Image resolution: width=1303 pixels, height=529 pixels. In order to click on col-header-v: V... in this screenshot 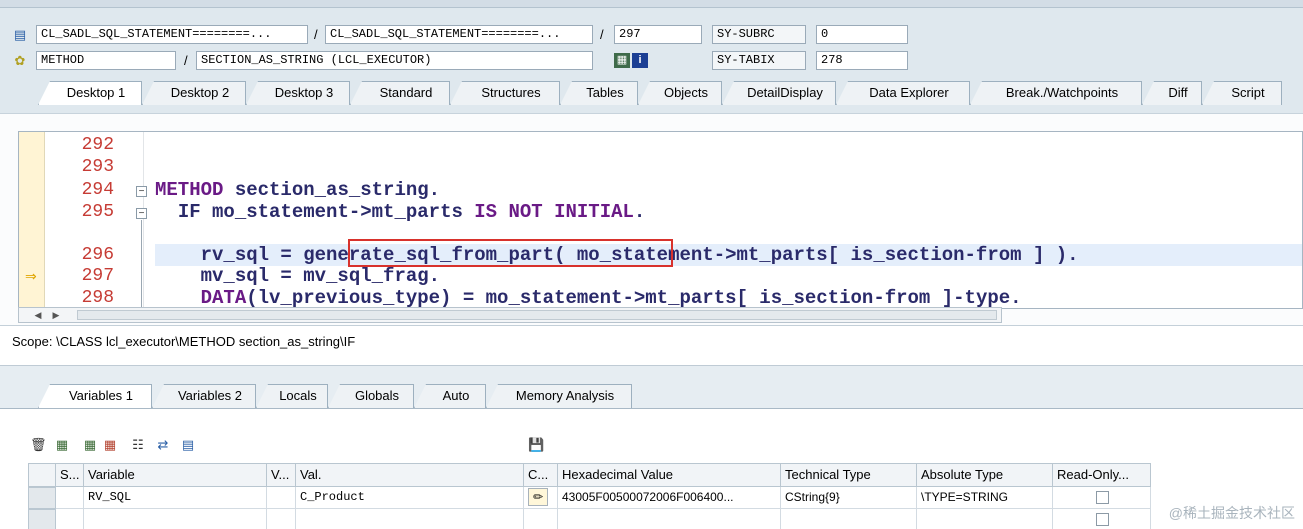, I will do `click(281, 475)`.